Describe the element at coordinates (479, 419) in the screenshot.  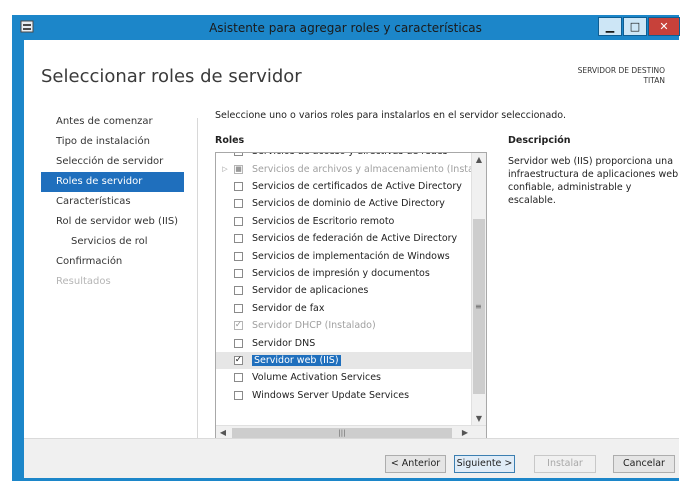
I see `scroll-down-icon: ▼` at that location.